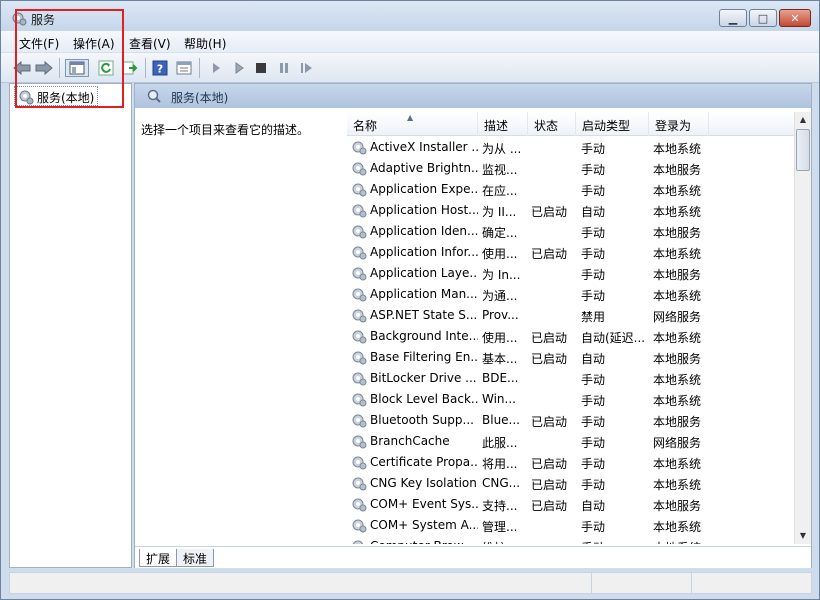 This screenshot has width=820, height=600. Describe the element at coordinates (423, 483) in the screenshot. I see `service-name: CNG Key Isolation` at that location.